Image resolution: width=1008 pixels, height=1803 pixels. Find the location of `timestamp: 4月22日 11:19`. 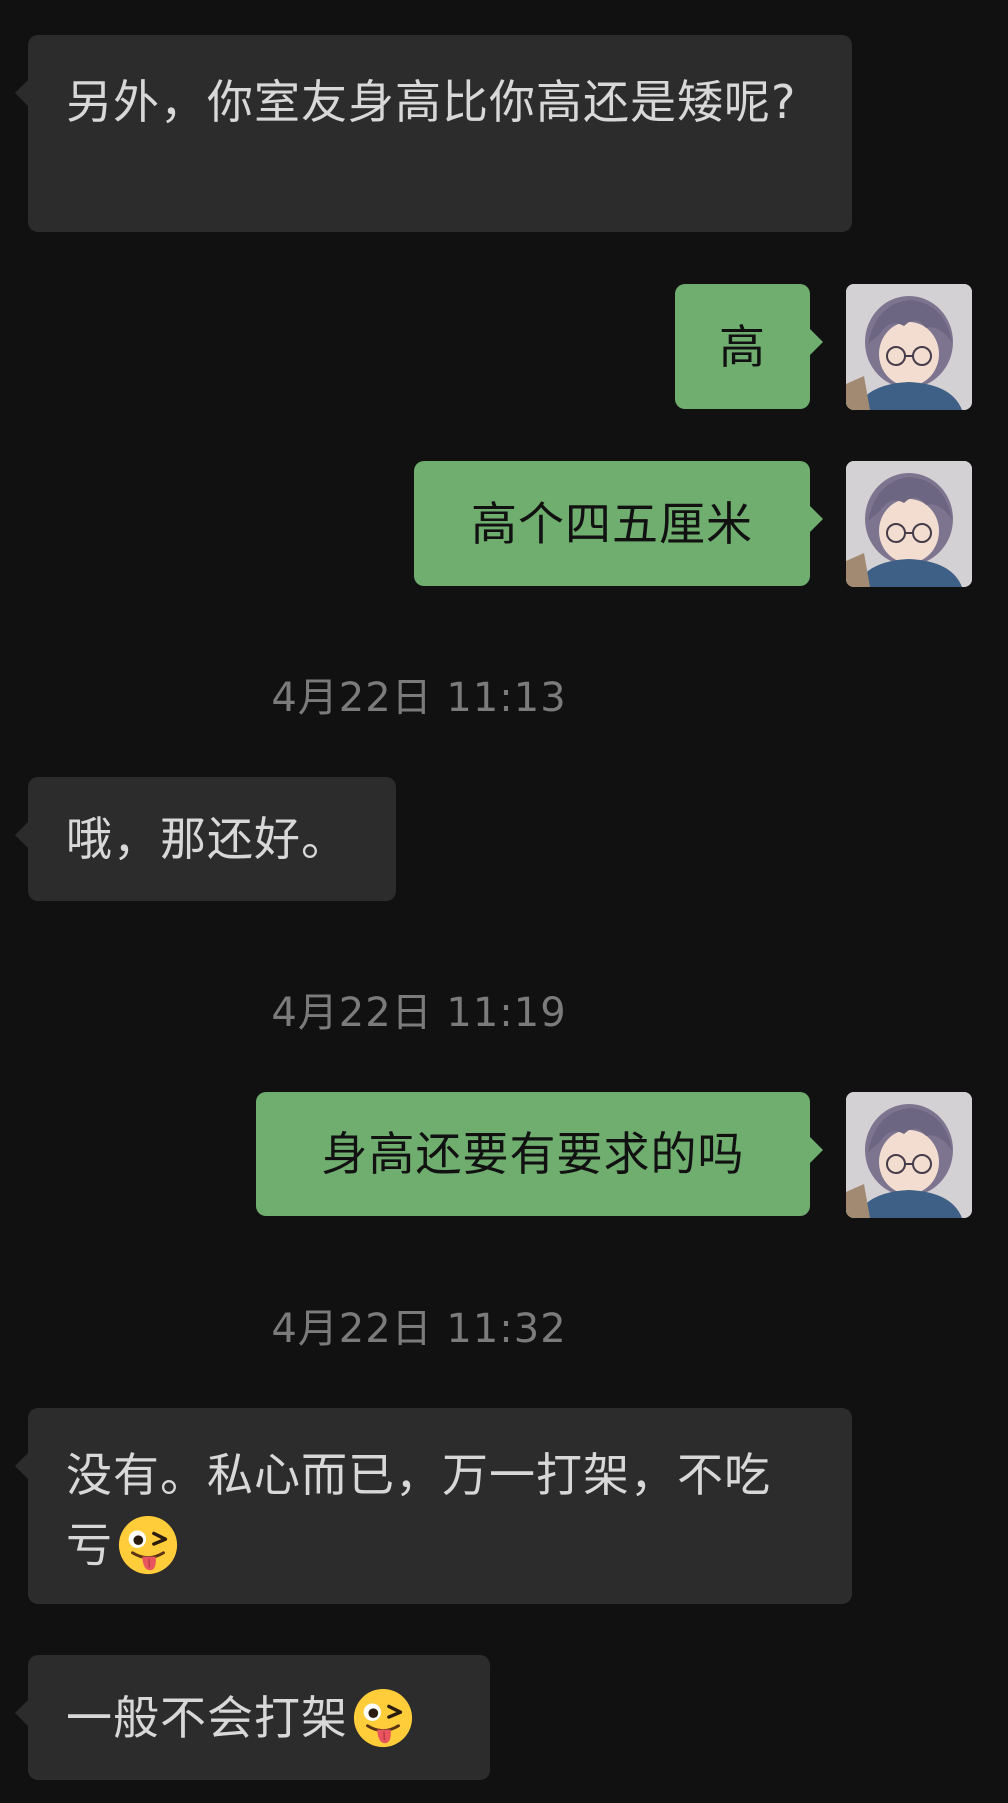

timestamp: 4月22日 11:19 is located at coordinates (419, 1013).